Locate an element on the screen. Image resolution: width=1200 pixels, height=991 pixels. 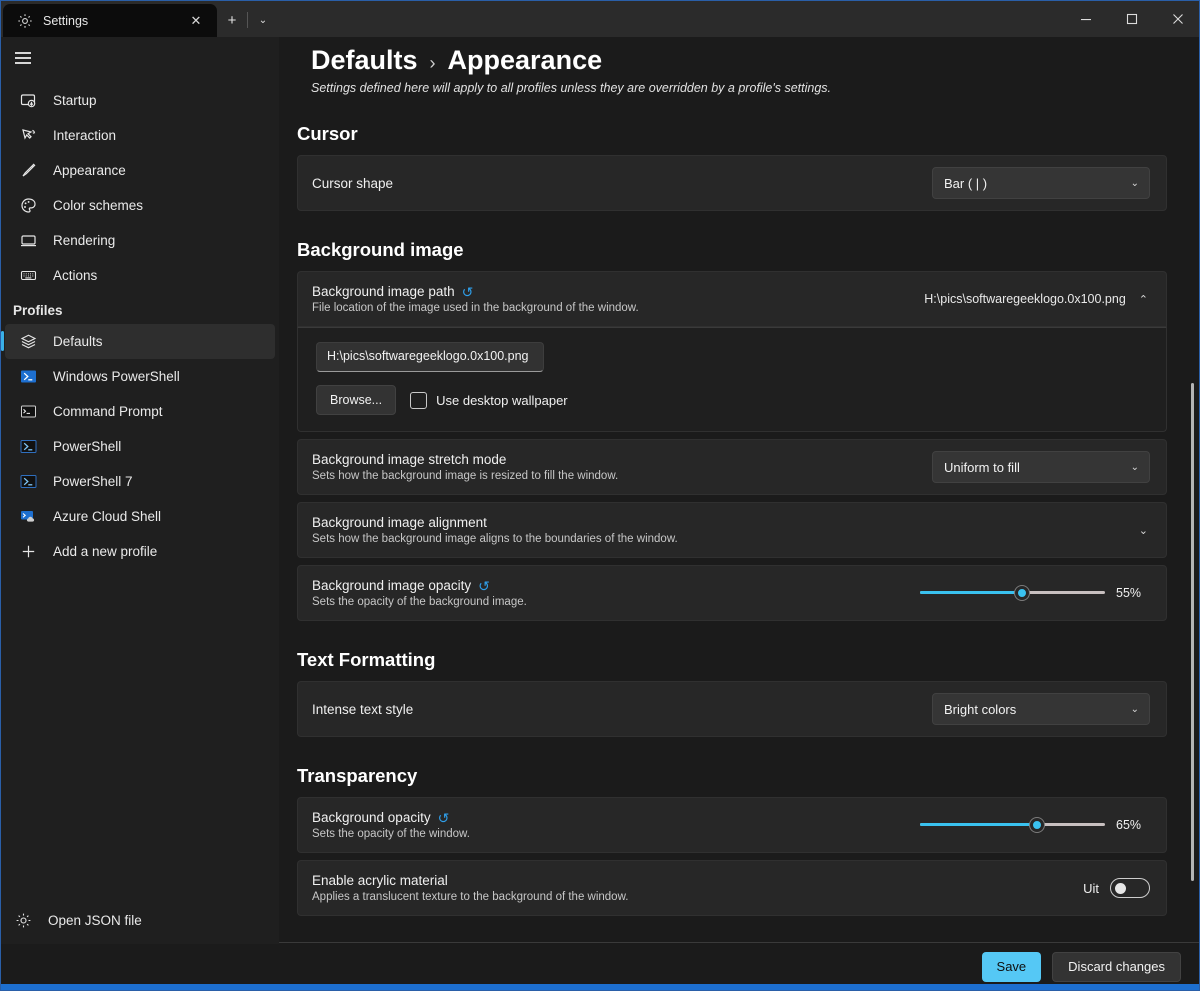
sidebar-item-appearance: Appearance is located at coordinates (140, 170).